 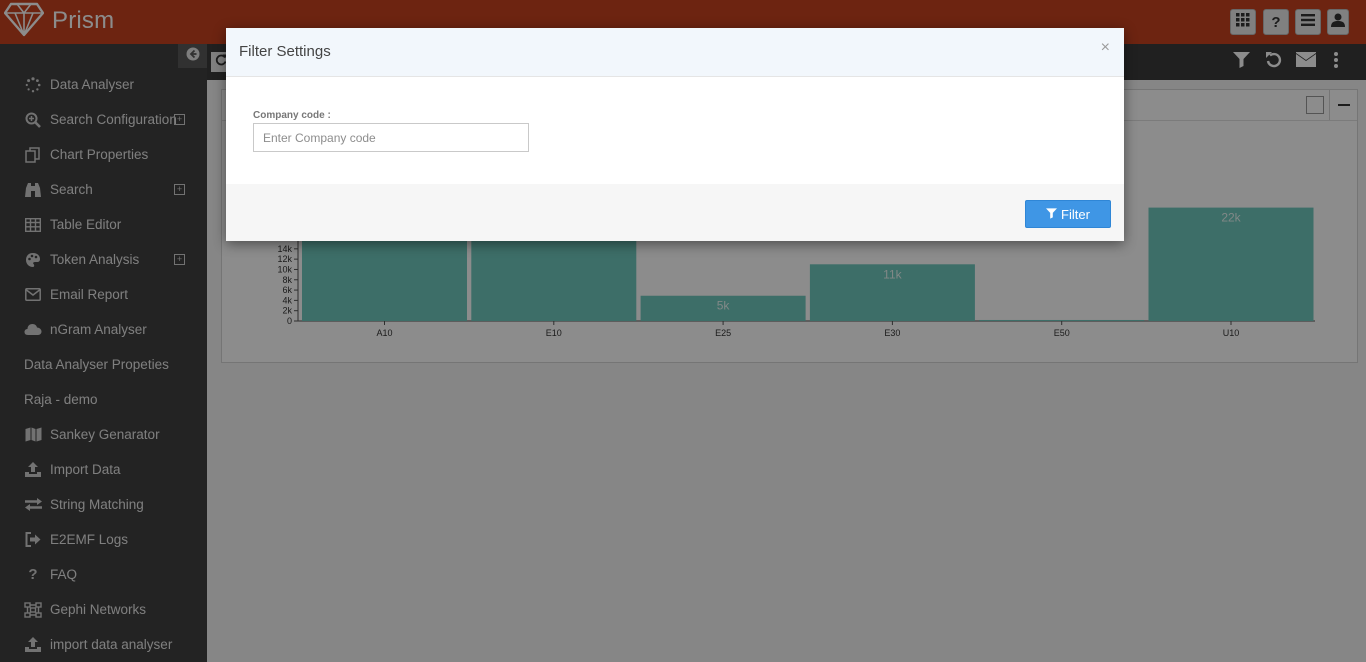 I want to click on modal-body: Company code :, so click(x=675, y=131).